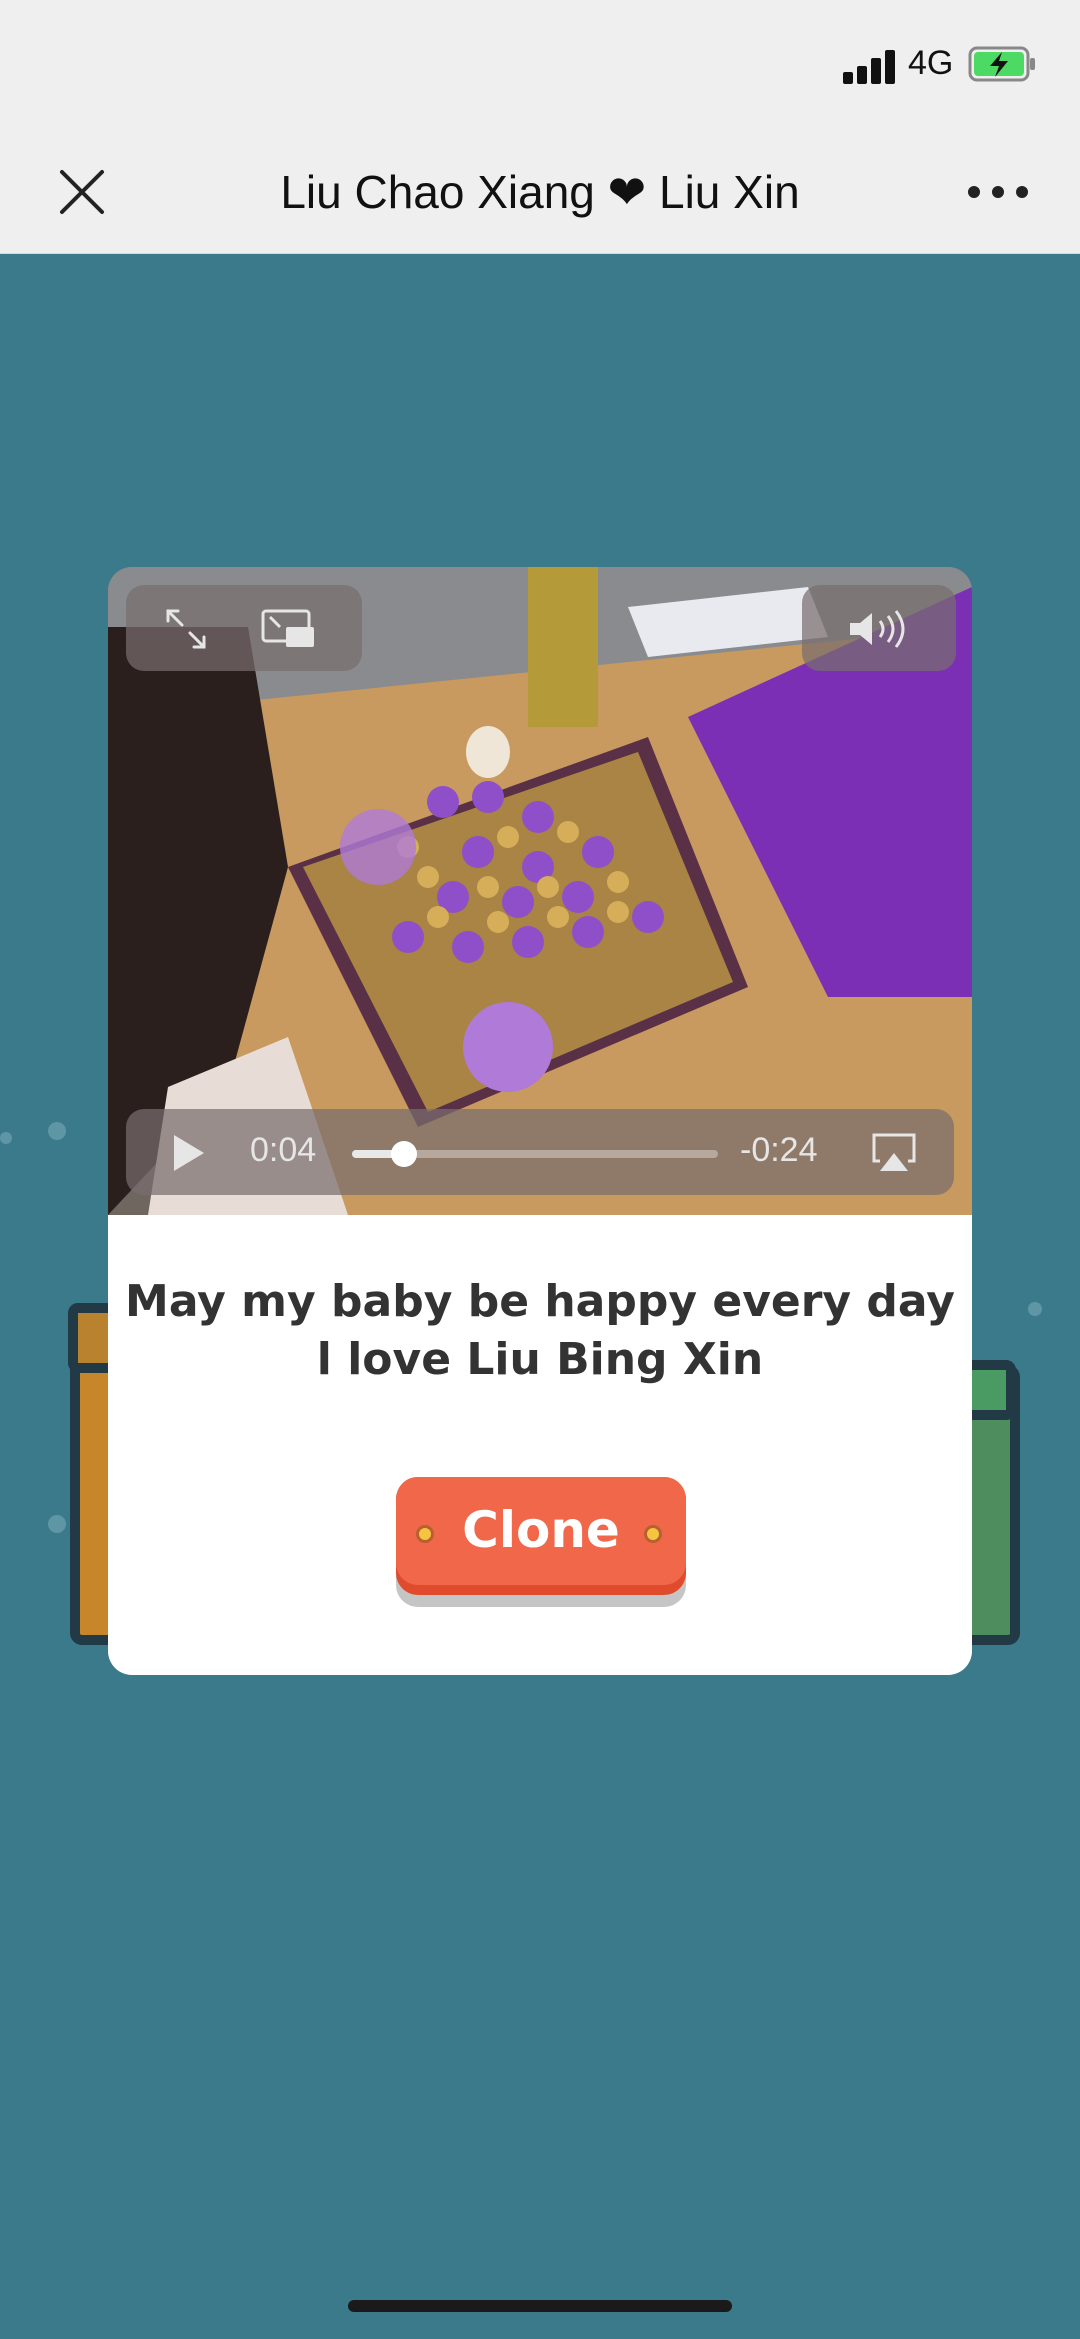 The height and width of the screenshot is (2339, 1080). I want to click on volume-icon, so click(879, 629).